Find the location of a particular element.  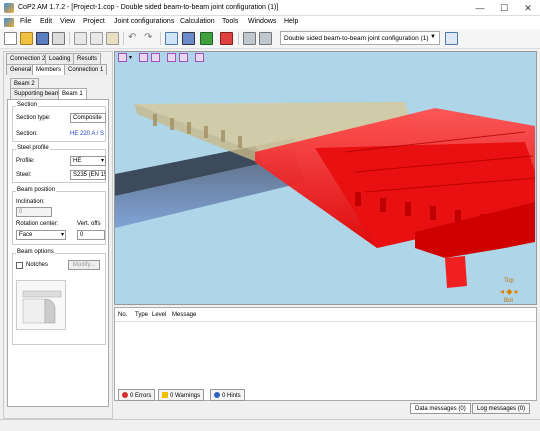

section-label: Section: is located at coordinates (27, 134).